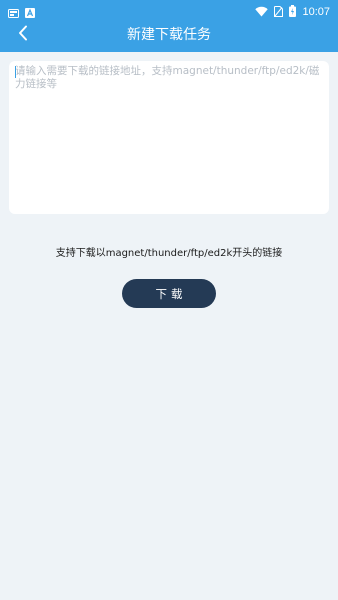 The height and width of the screenshot is (600, 338). I want to click on status-bar: 10:07, so click(169, 9).